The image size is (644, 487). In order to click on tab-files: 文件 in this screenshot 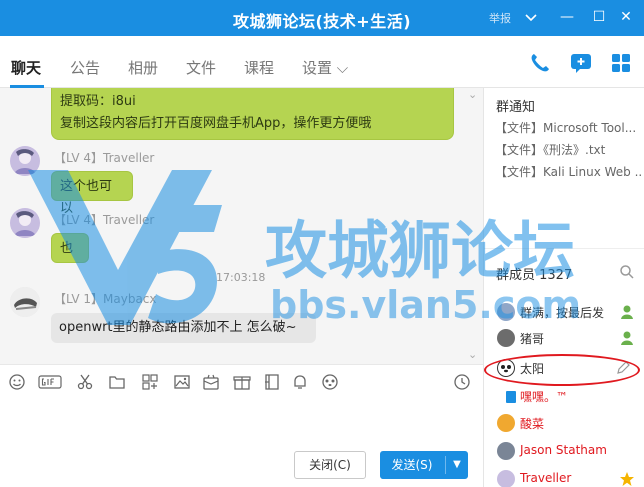, I will do `click(201, 67)`.